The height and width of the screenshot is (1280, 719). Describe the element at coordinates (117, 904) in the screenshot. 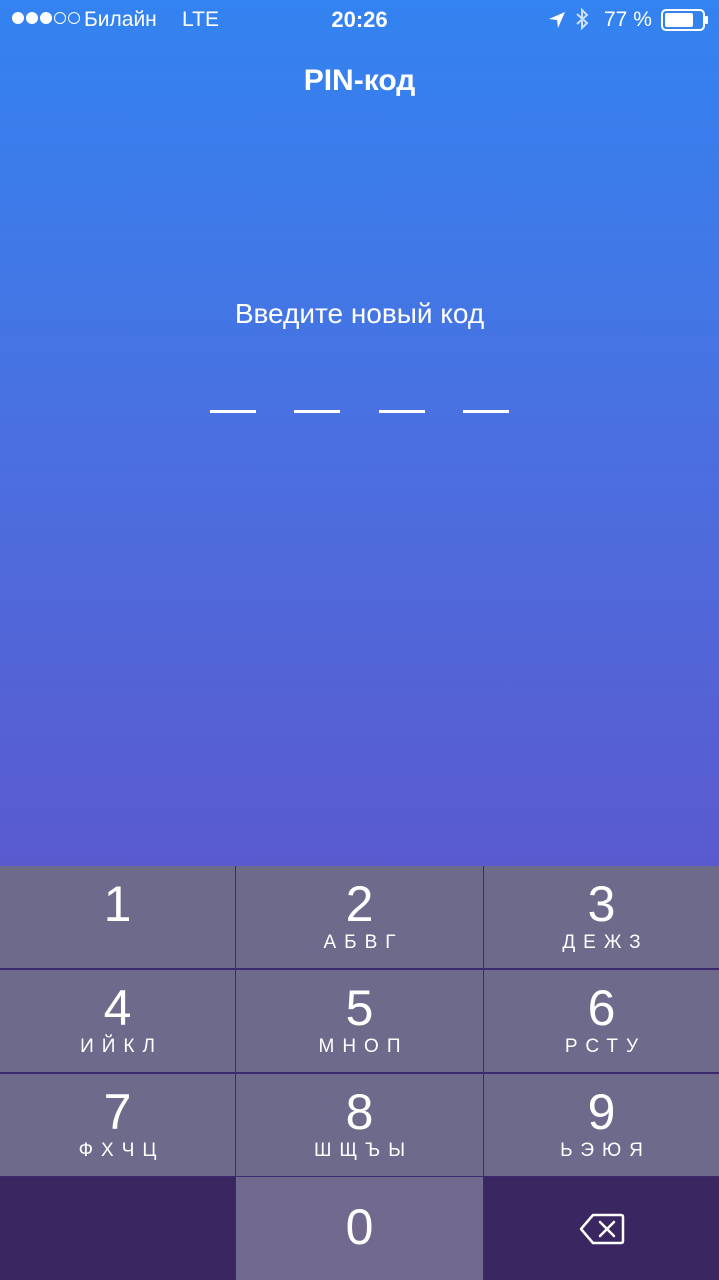

I see `key-digit: 1` at that location.